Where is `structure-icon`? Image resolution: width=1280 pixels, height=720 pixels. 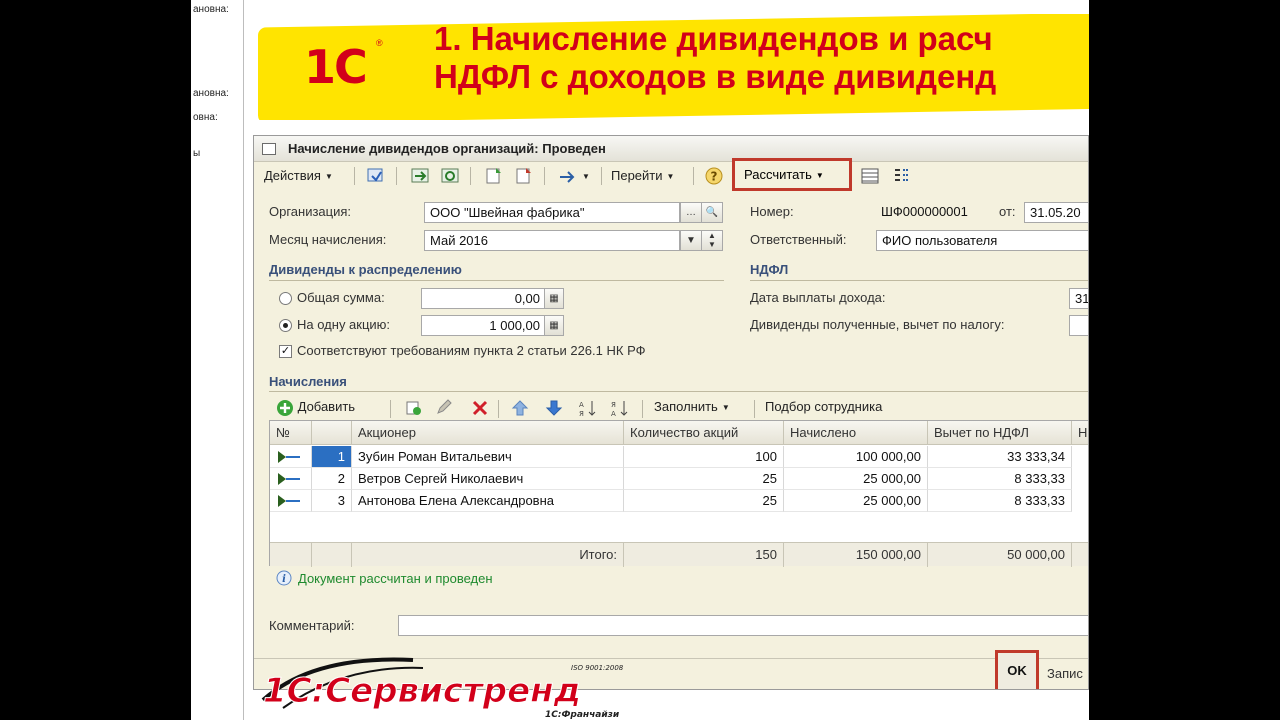 structure-icon is located at coordinates (494, 176).